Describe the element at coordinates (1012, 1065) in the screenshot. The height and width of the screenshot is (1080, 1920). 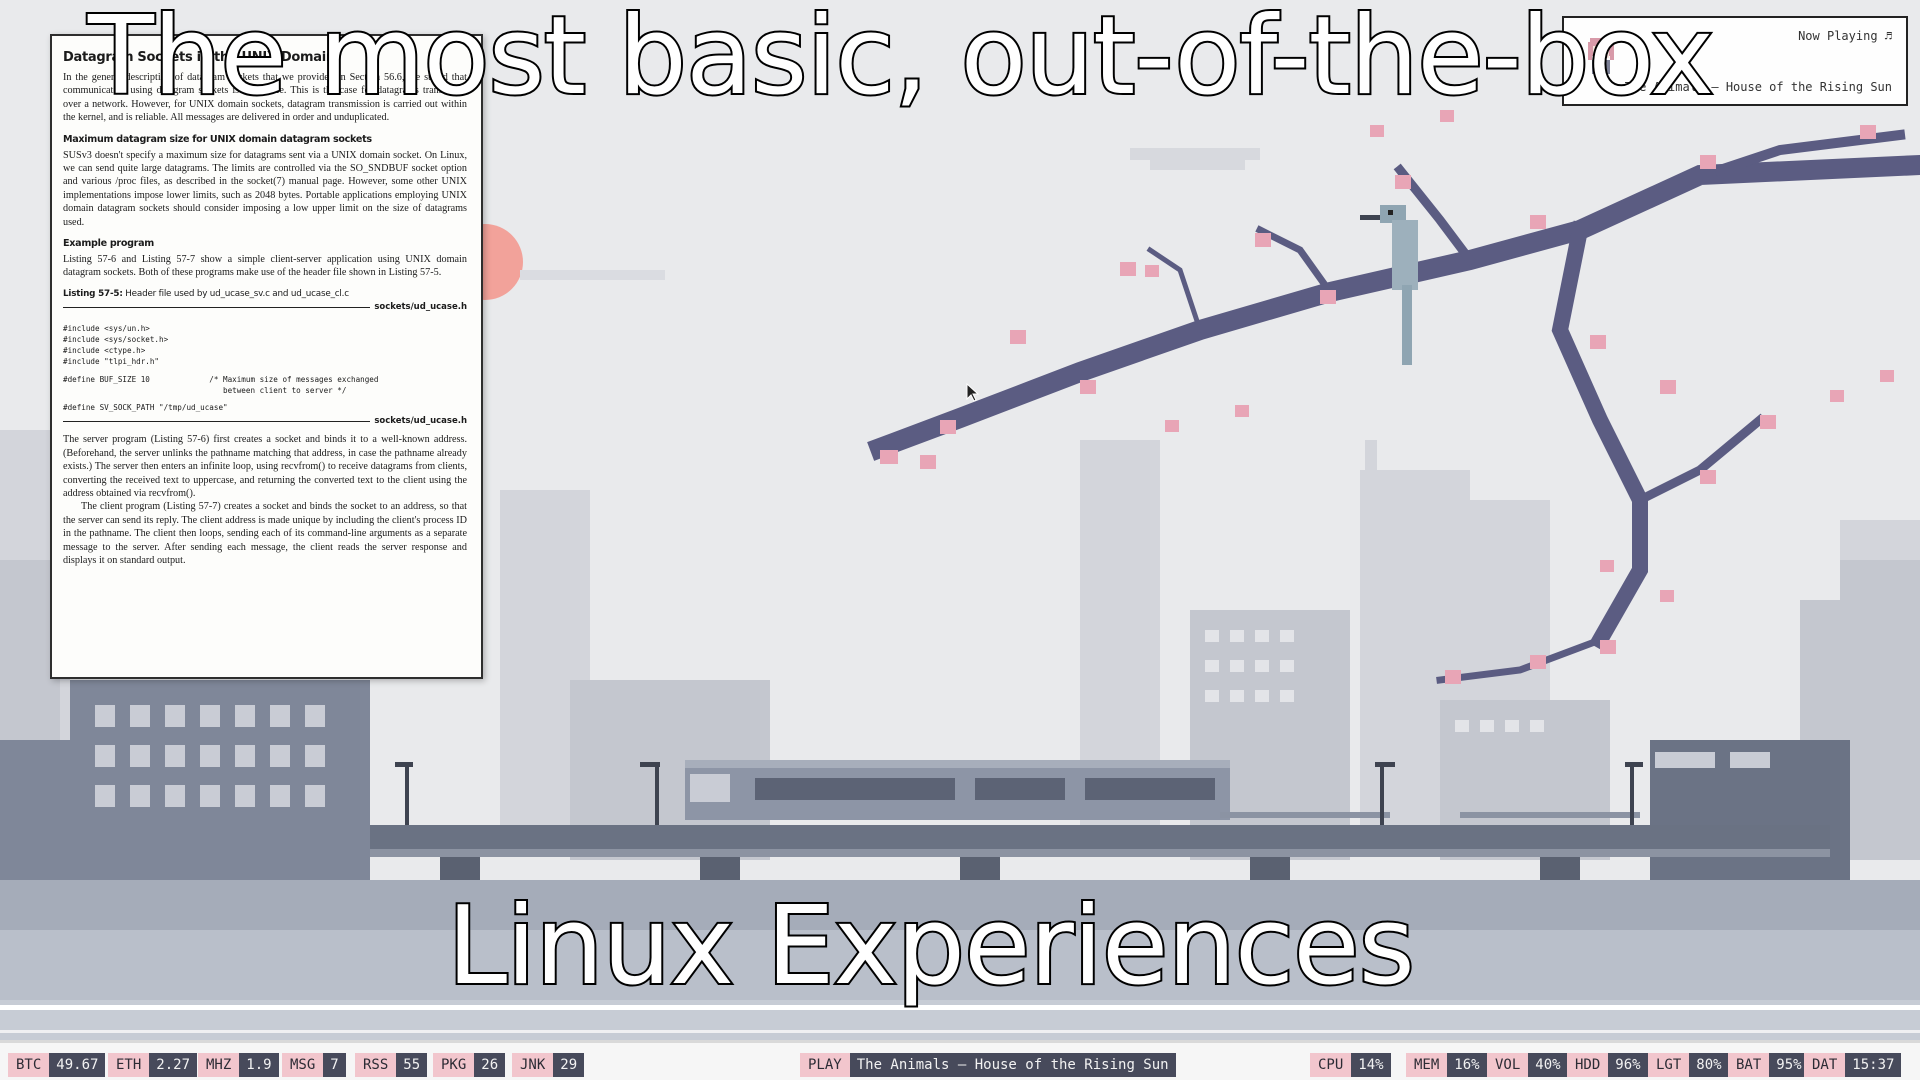
I see `status-play-value: The Animals — House of the Rising Sun` at that location.